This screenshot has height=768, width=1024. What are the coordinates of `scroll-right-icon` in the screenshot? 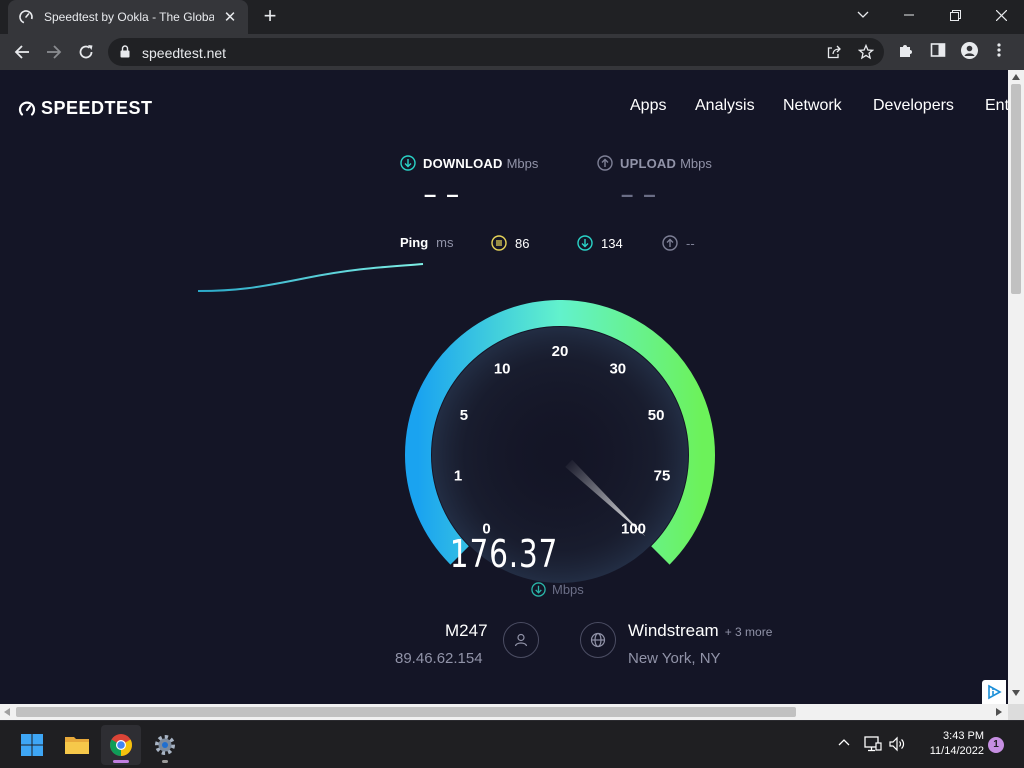 It's located at (999, 712).